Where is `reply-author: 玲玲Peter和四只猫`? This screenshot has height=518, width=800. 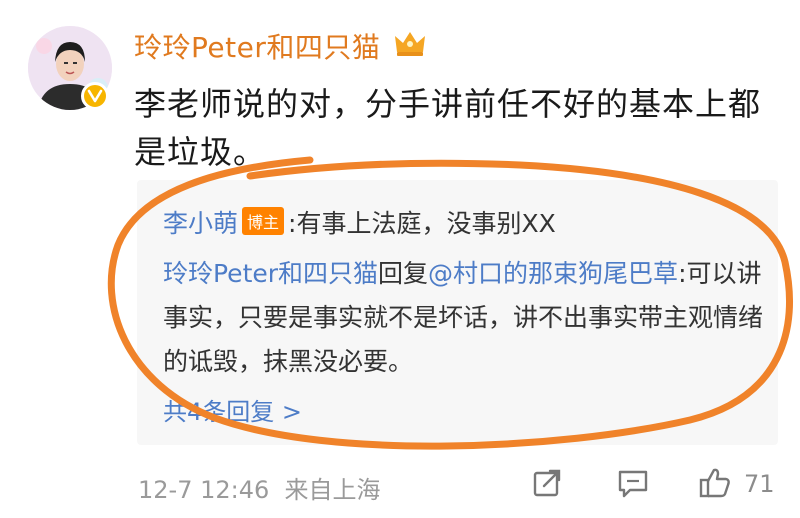
reply-author: 玲玲Peter和四只猫 is located at coordinates (270, 273).